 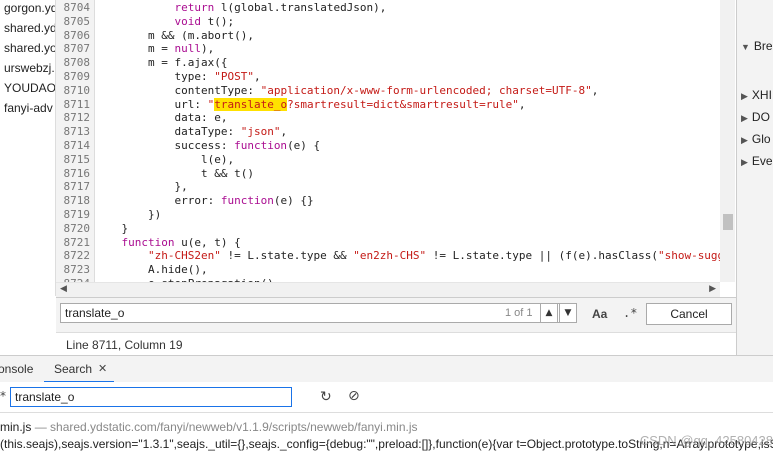 I want to click on line-number: 8722, so click(x=77, y=255).